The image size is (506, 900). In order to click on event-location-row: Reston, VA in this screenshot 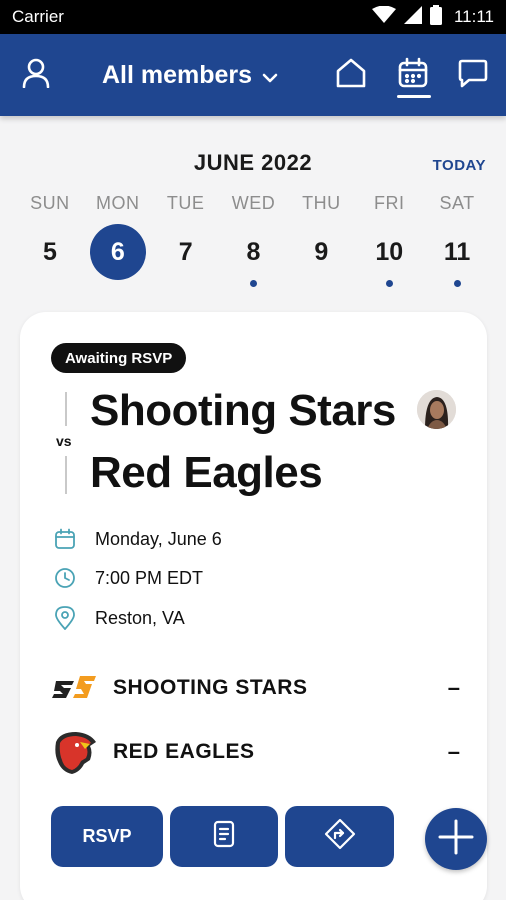, I will do `click(119, 618)`.